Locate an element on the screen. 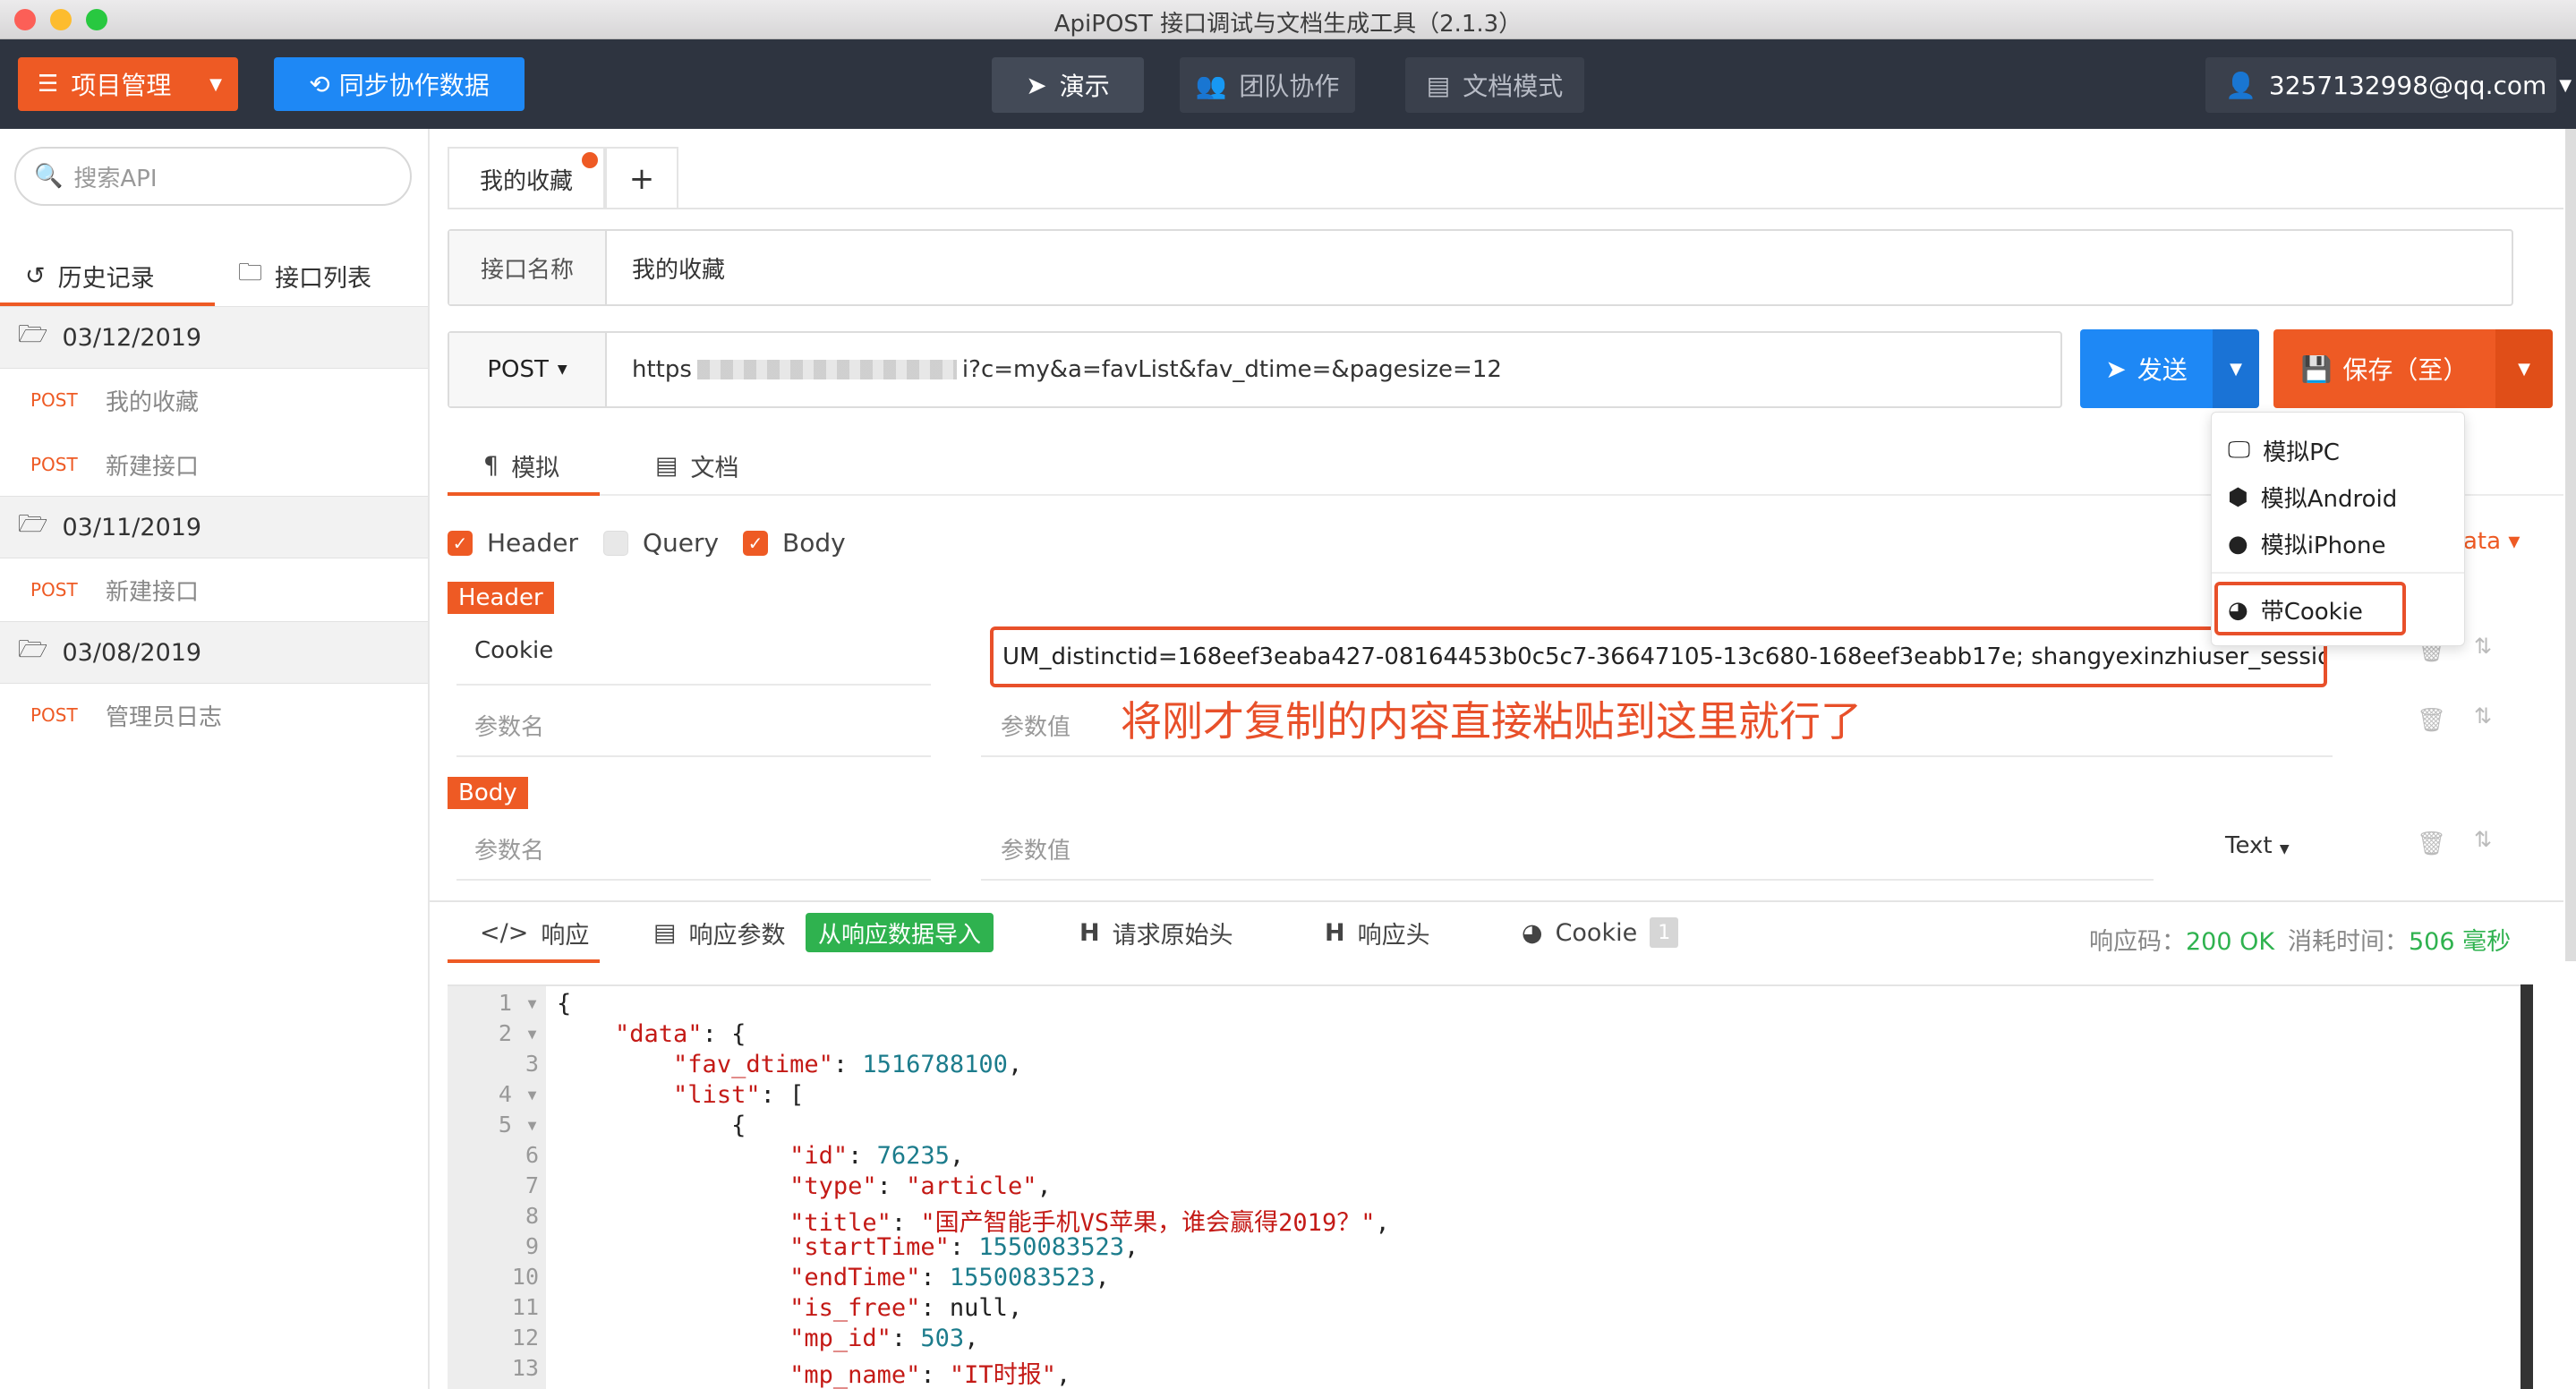 The height and width of the screenshot is (1389, 2576). tab-response: </> 响应 is located at coordinates (534, 932).